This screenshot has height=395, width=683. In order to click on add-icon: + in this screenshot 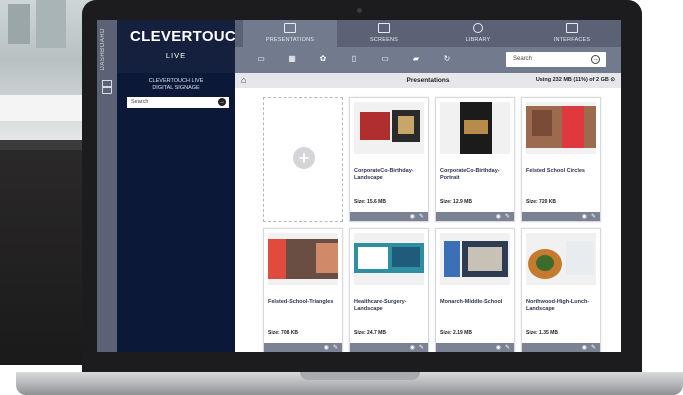, I will do `click(304, 158)`.